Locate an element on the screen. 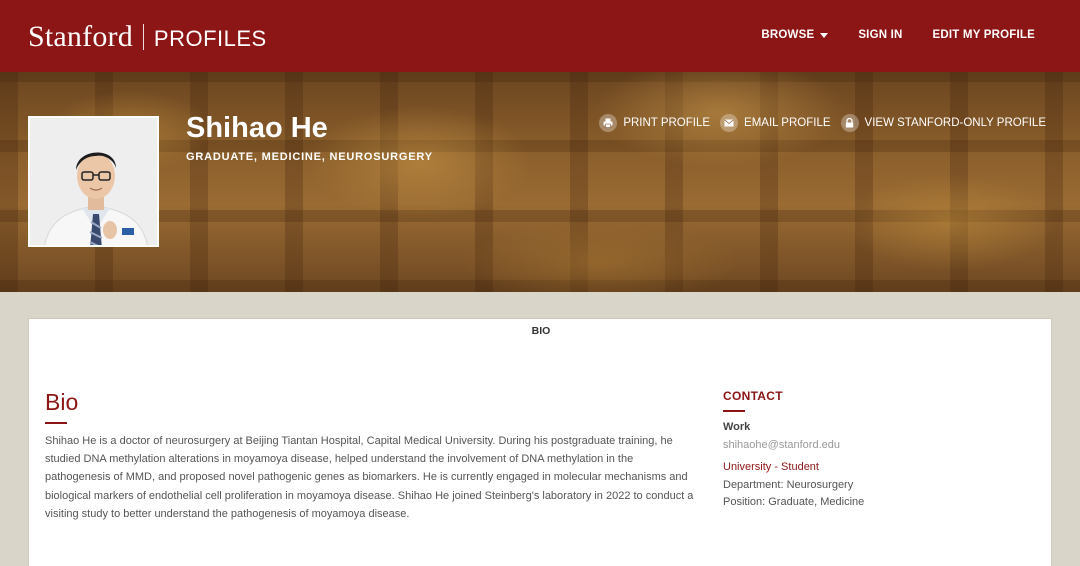 This screenshot has height=566, width=1080. print-icon is located at coordinates (608, 123).